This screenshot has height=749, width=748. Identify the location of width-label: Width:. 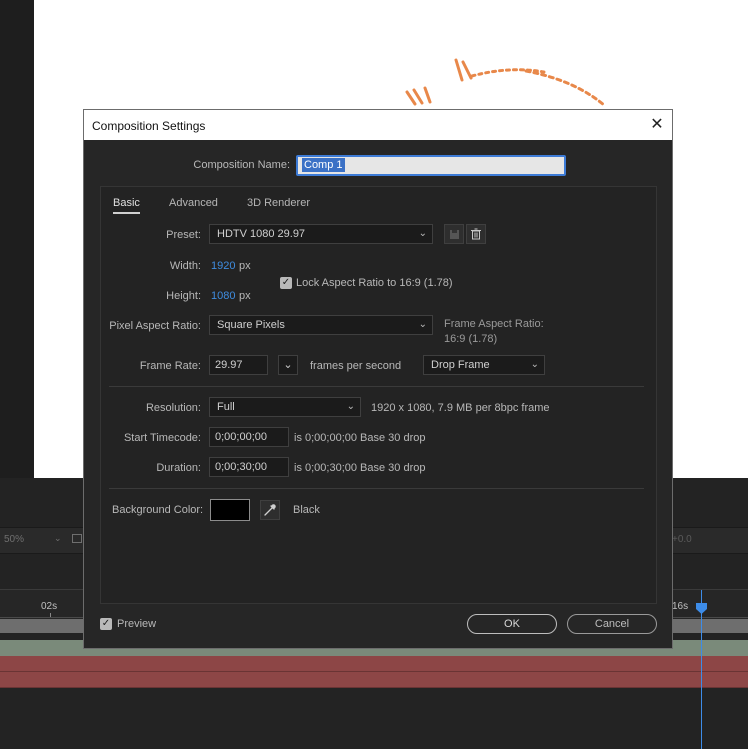
(185, 266).